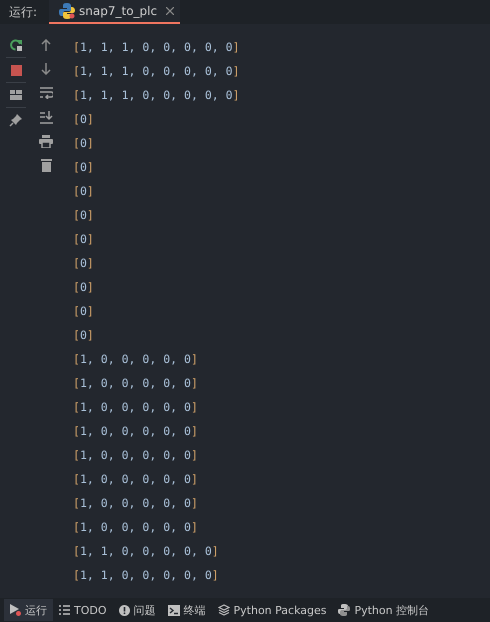  I want to click on tool-window-tab: Python 控制台, so click(384, 610).